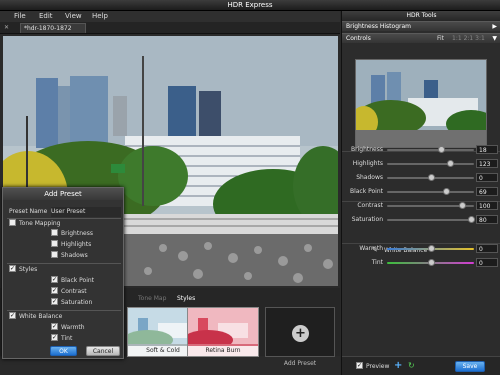 The height and width of the screenshot is (375, 500). What do you see at coordinates (28, 211) in the screenshot?
I see `preset-name-label: Preset Name` at bounding box center [28, 211].